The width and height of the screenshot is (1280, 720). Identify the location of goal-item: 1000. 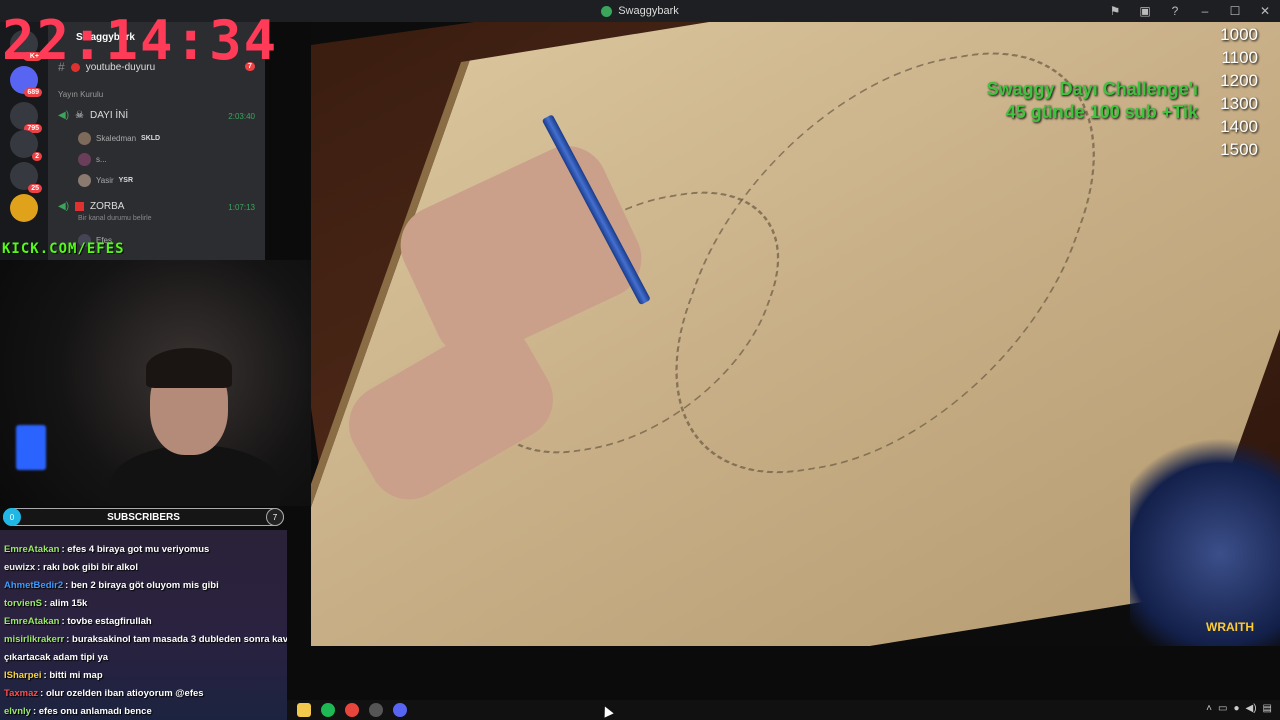
(1239, 34).